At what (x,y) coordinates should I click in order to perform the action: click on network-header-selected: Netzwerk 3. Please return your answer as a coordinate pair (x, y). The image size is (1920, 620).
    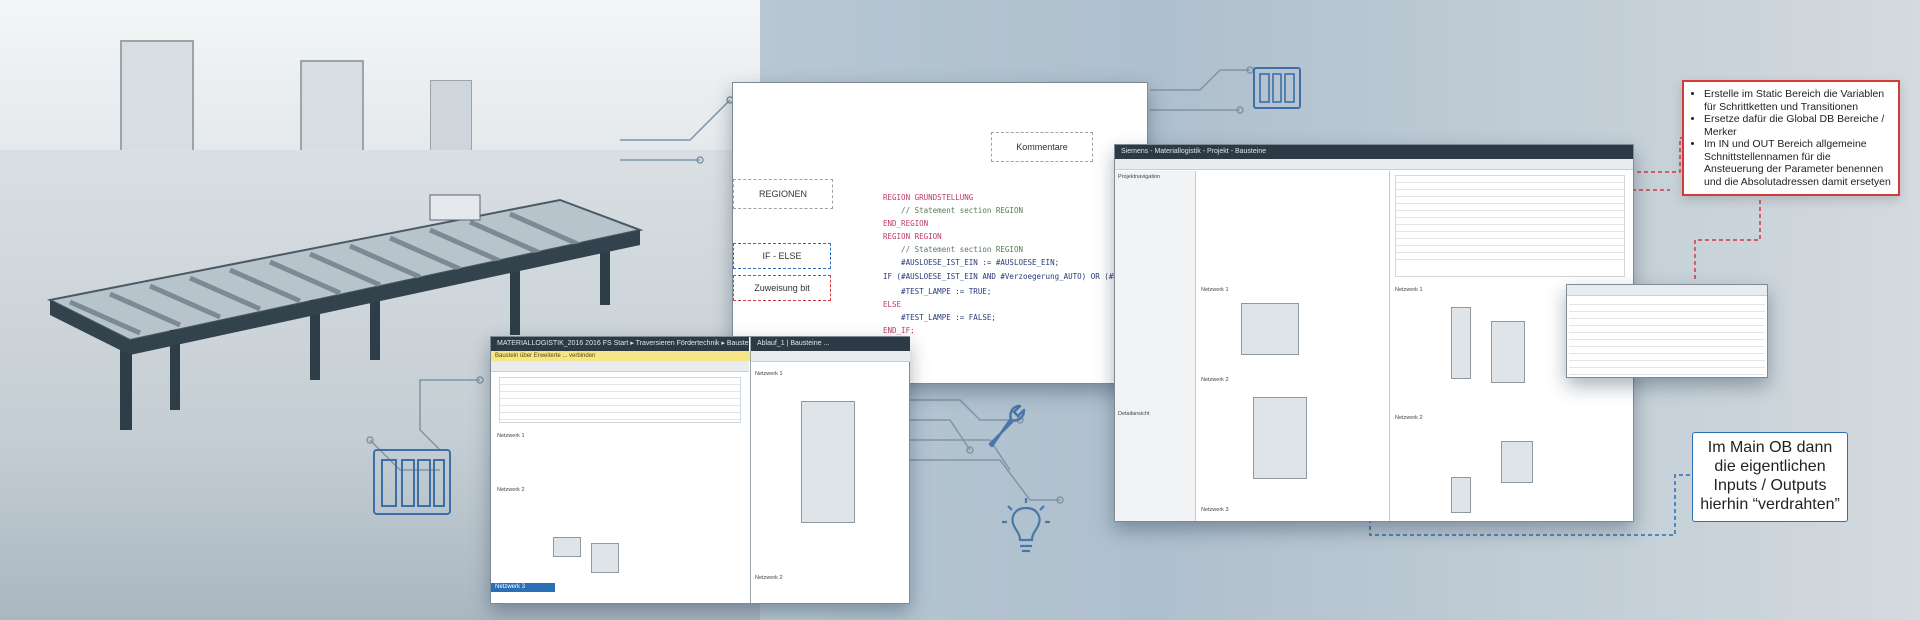
    Looking at the image, I should click on (523, 587).